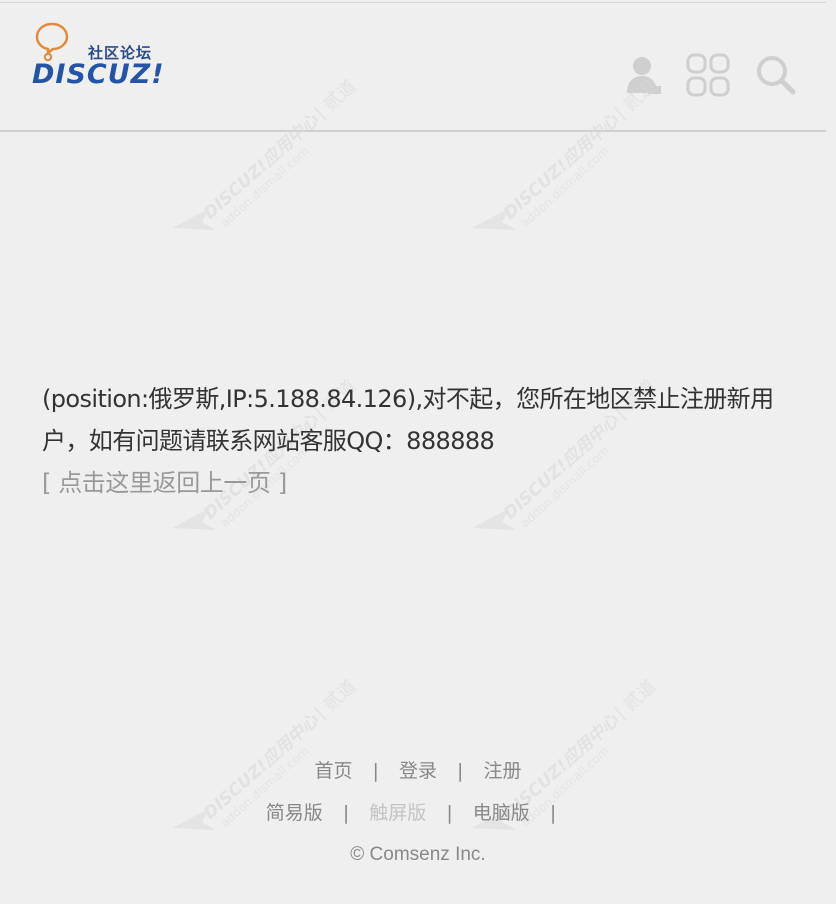  I want to click on footer-link-simple: 简易版, so click(294, 813).